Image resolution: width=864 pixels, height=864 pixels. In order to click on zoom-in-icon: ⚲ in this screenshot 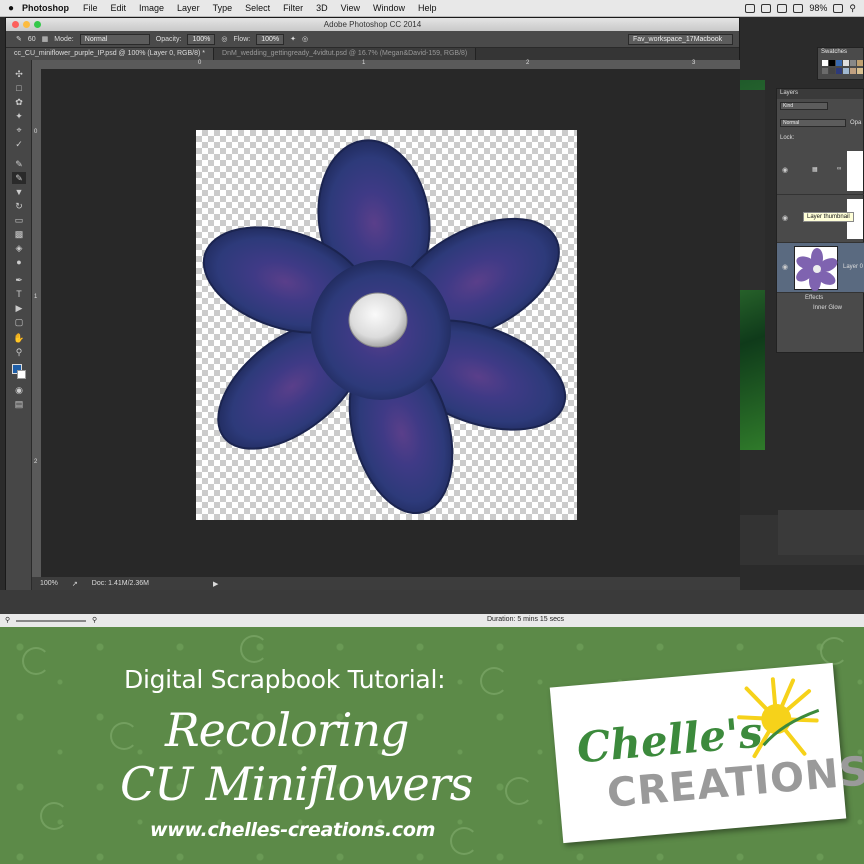, I will do `click(94, 620)`.